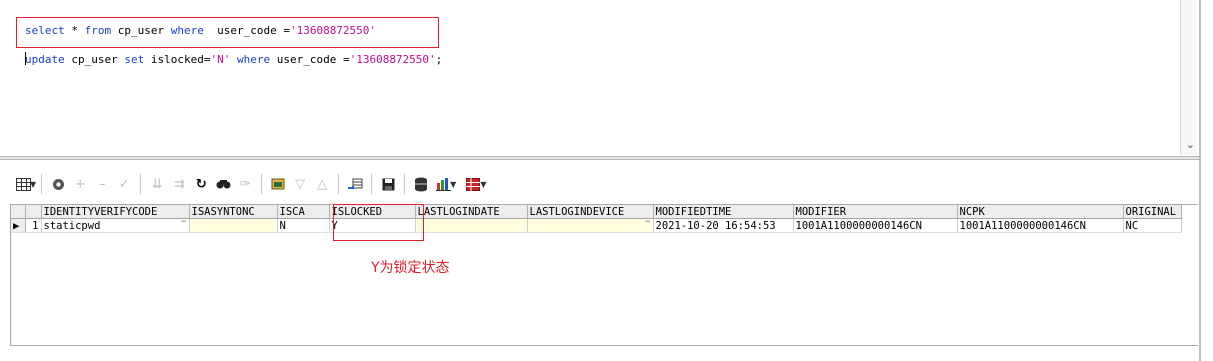 This screenshot has width=1213, height=361. I want to click on editor-scrollbar: ⌄, so click(1188, 77).